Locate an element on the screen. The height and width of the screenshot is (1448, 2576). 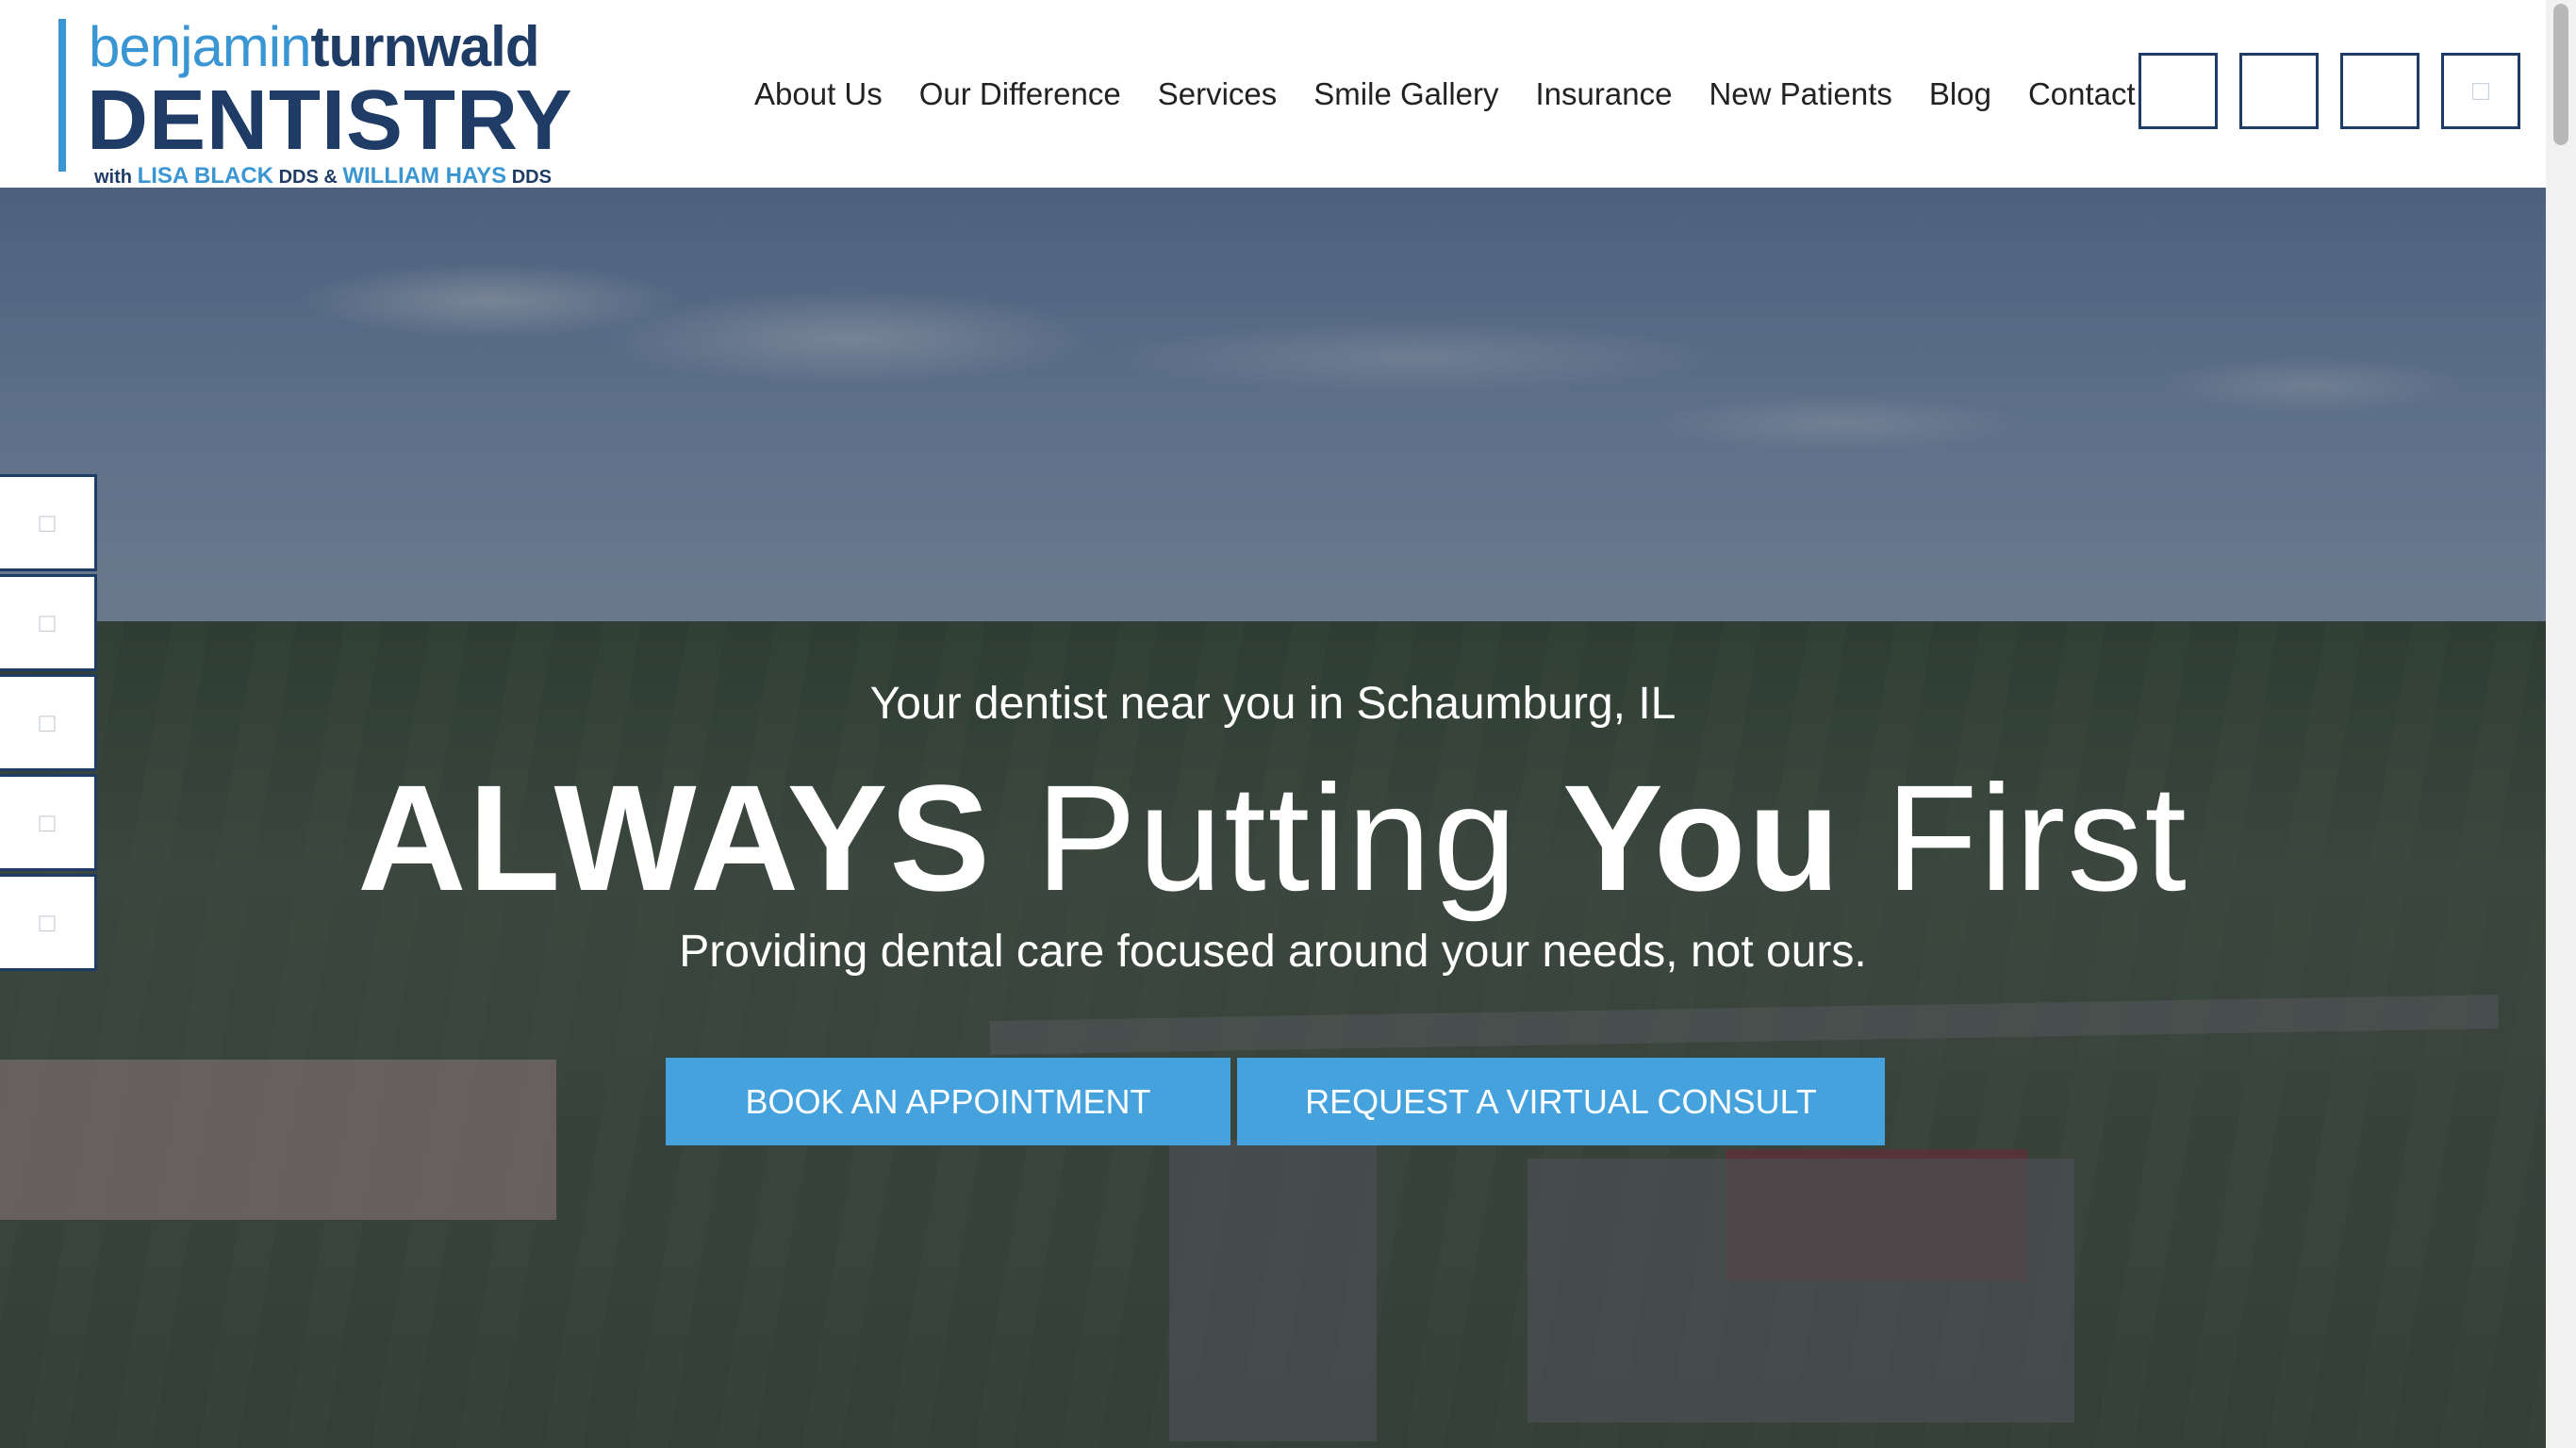
youtube-icon: □ is located at coordinates (48, 822).